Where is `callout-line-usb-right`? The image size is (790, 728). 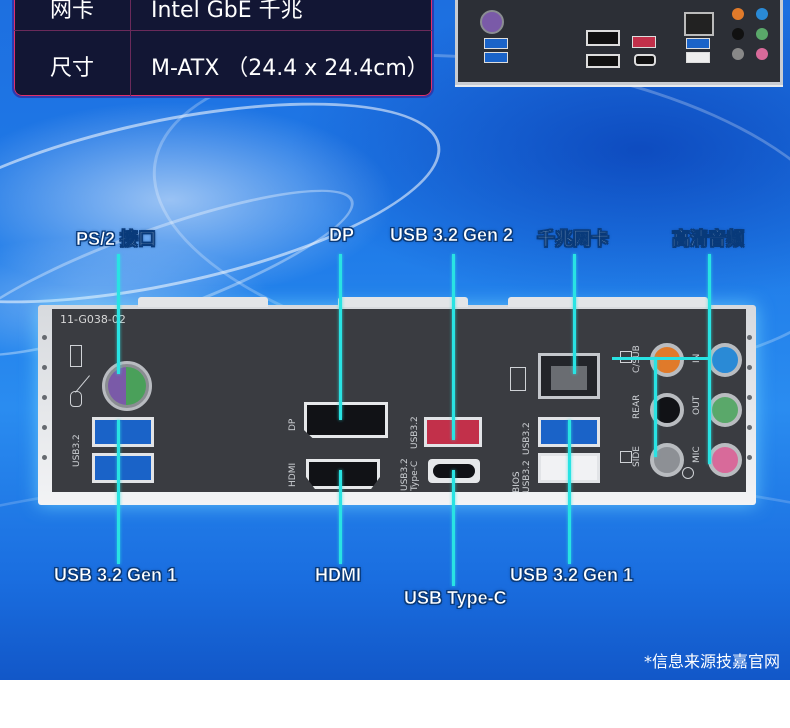 callout-line-usb-right is located at coordinates (569, 492).